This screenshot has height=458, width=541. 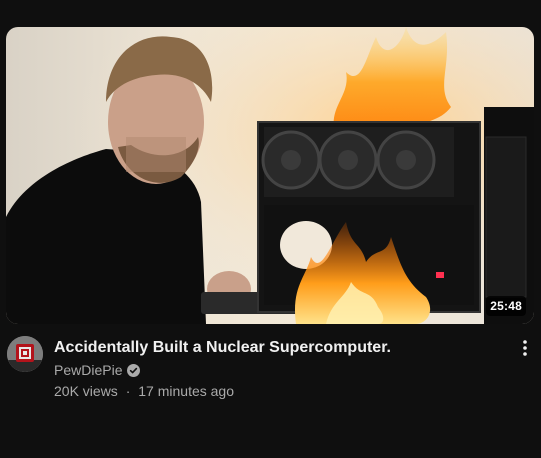 I want to click on channel-avatar, so click(x=25, y=354).